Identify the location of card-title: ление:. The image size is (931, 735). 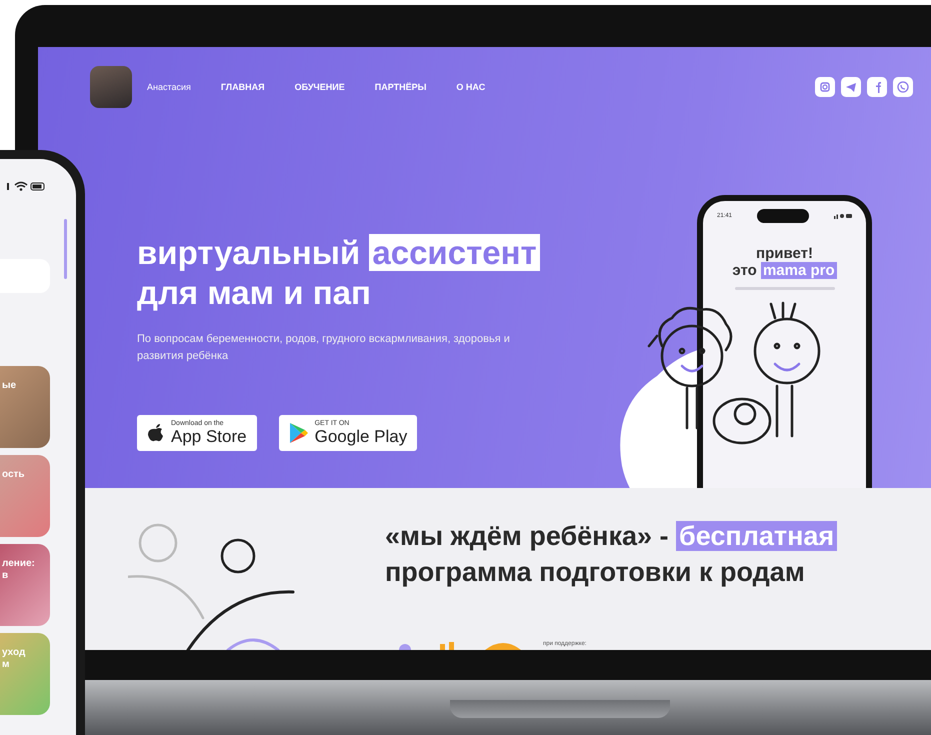
(19, 564).